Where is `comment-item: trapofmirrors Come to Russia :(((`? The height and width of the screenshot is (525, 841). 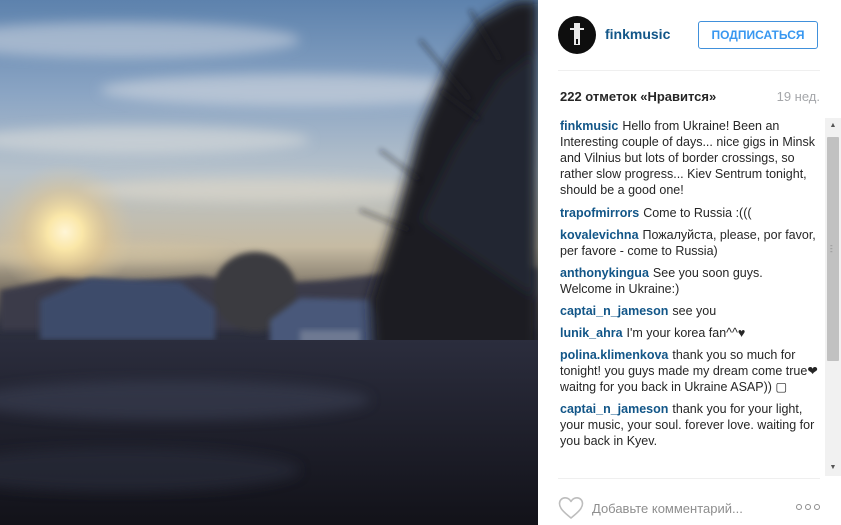
comment-item: trapofmirrors Come to Russia :((( is located at coordinates (689, 213).